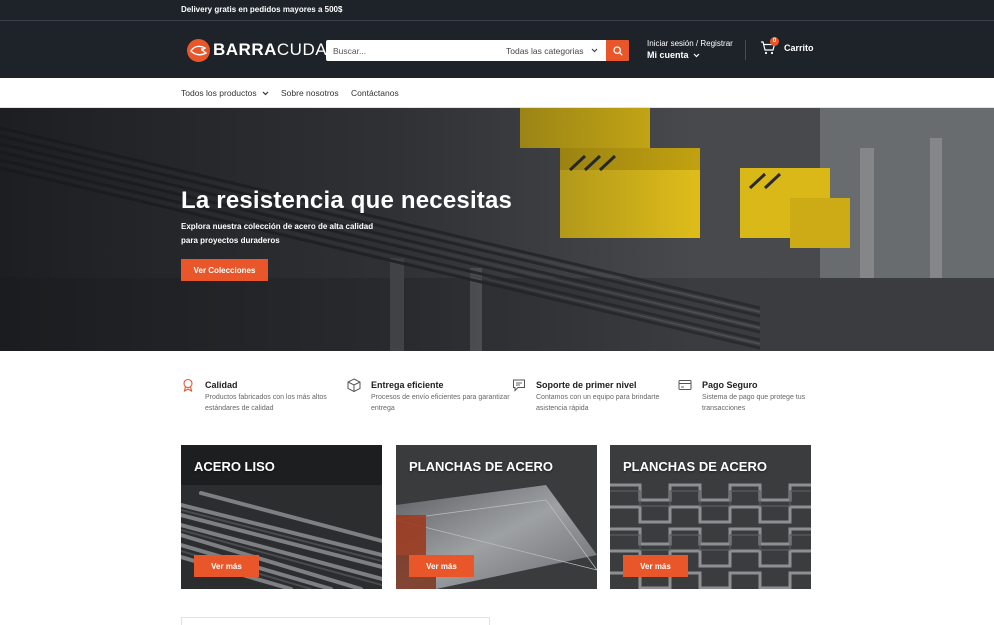  Describe the element at coordinates (234, 466) in the screenshot. I see `collection-title: ACERO LISO` at that location.